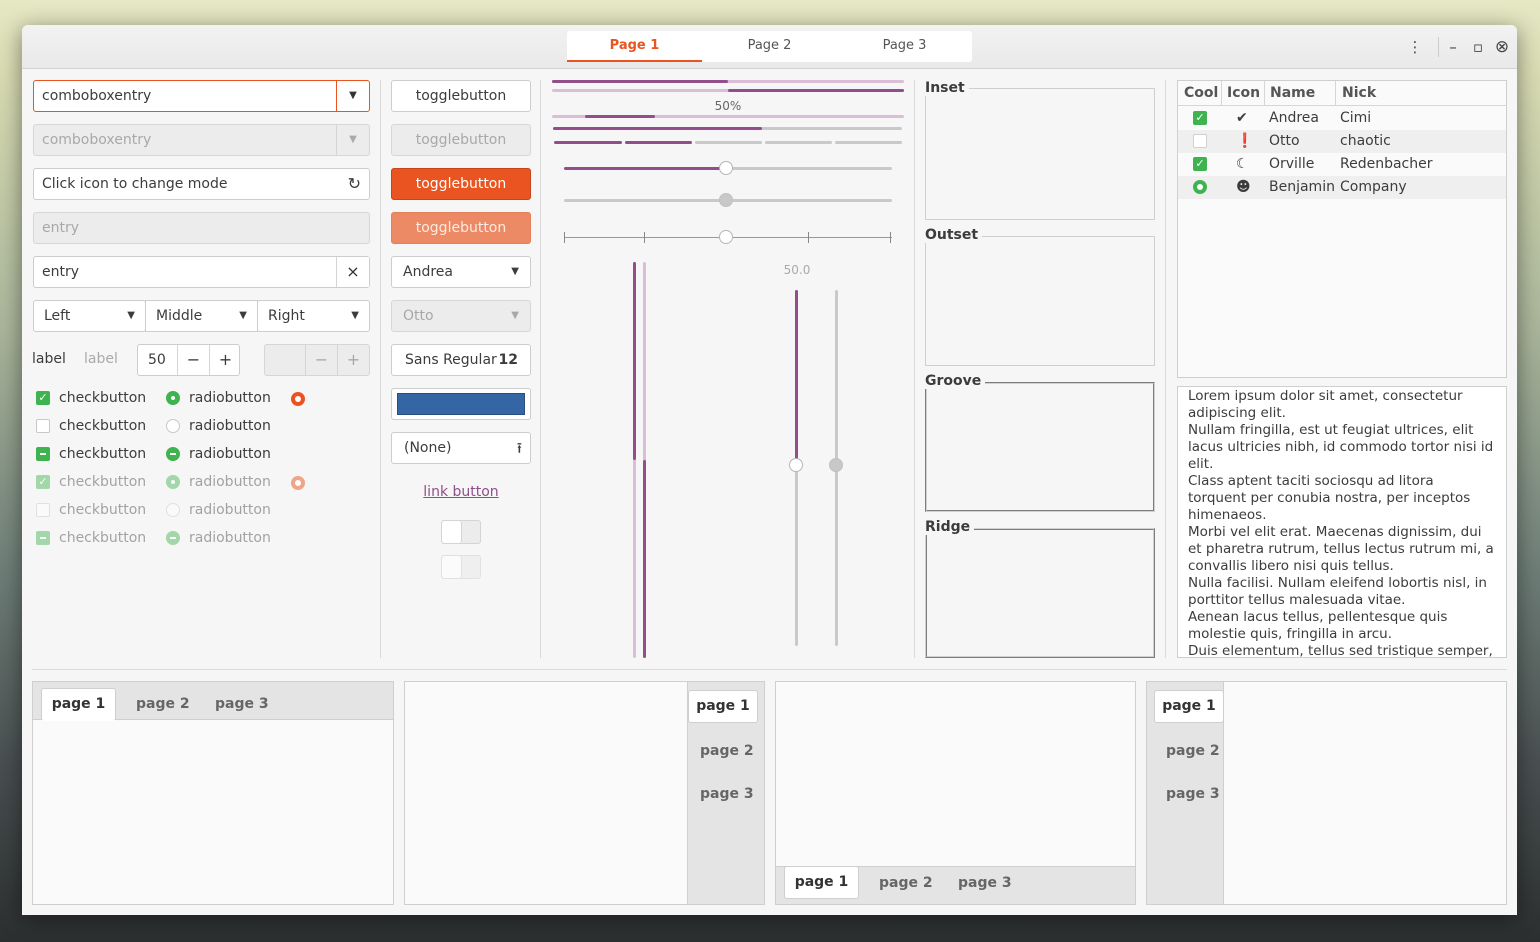 Image resolution: width=1540 pixels, height=942 pixels. I want to click on radiobutton-unselected: radiobutton, so click(218, 426).